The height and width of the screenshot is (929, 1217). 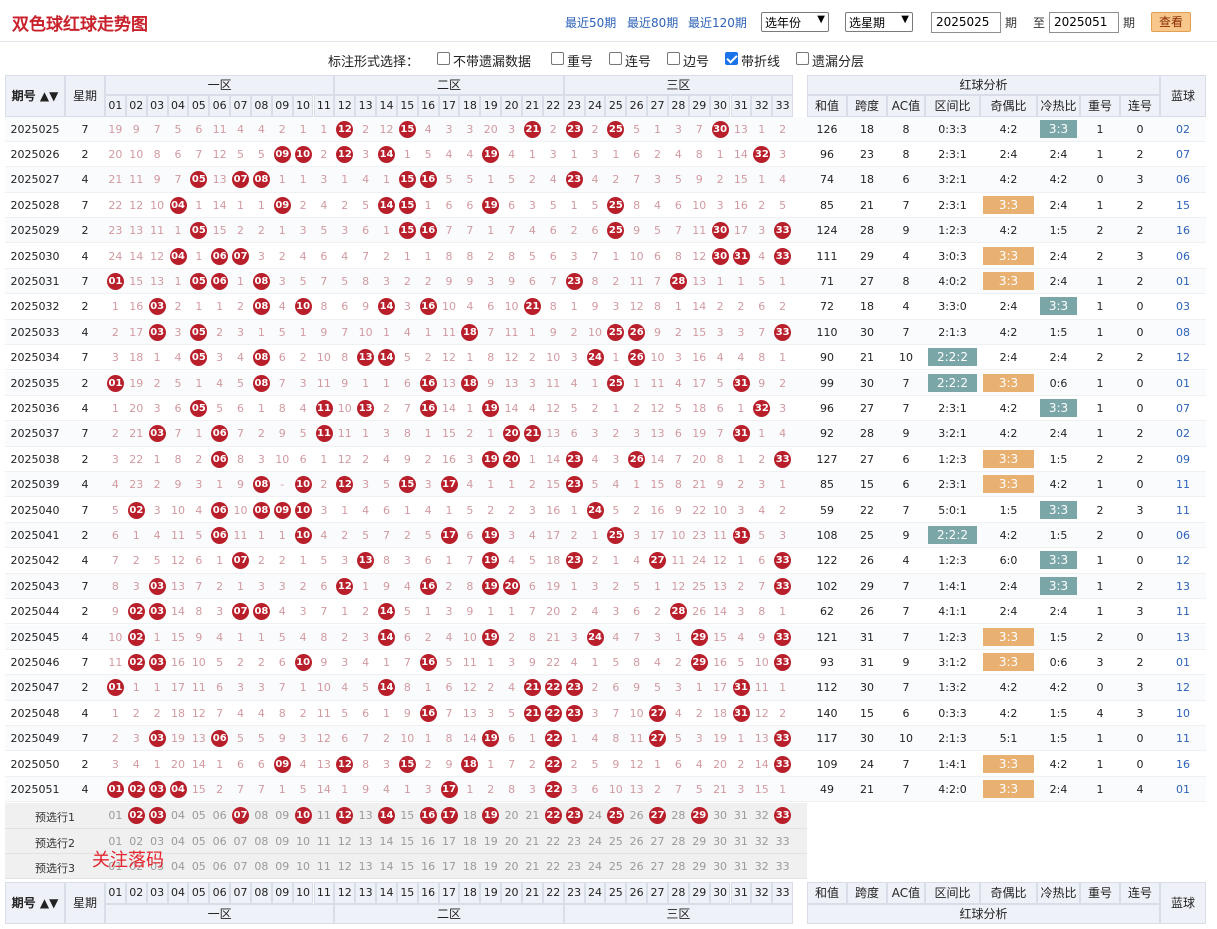 I want to click on query-button: 查看, so click(x=1171, y=22).